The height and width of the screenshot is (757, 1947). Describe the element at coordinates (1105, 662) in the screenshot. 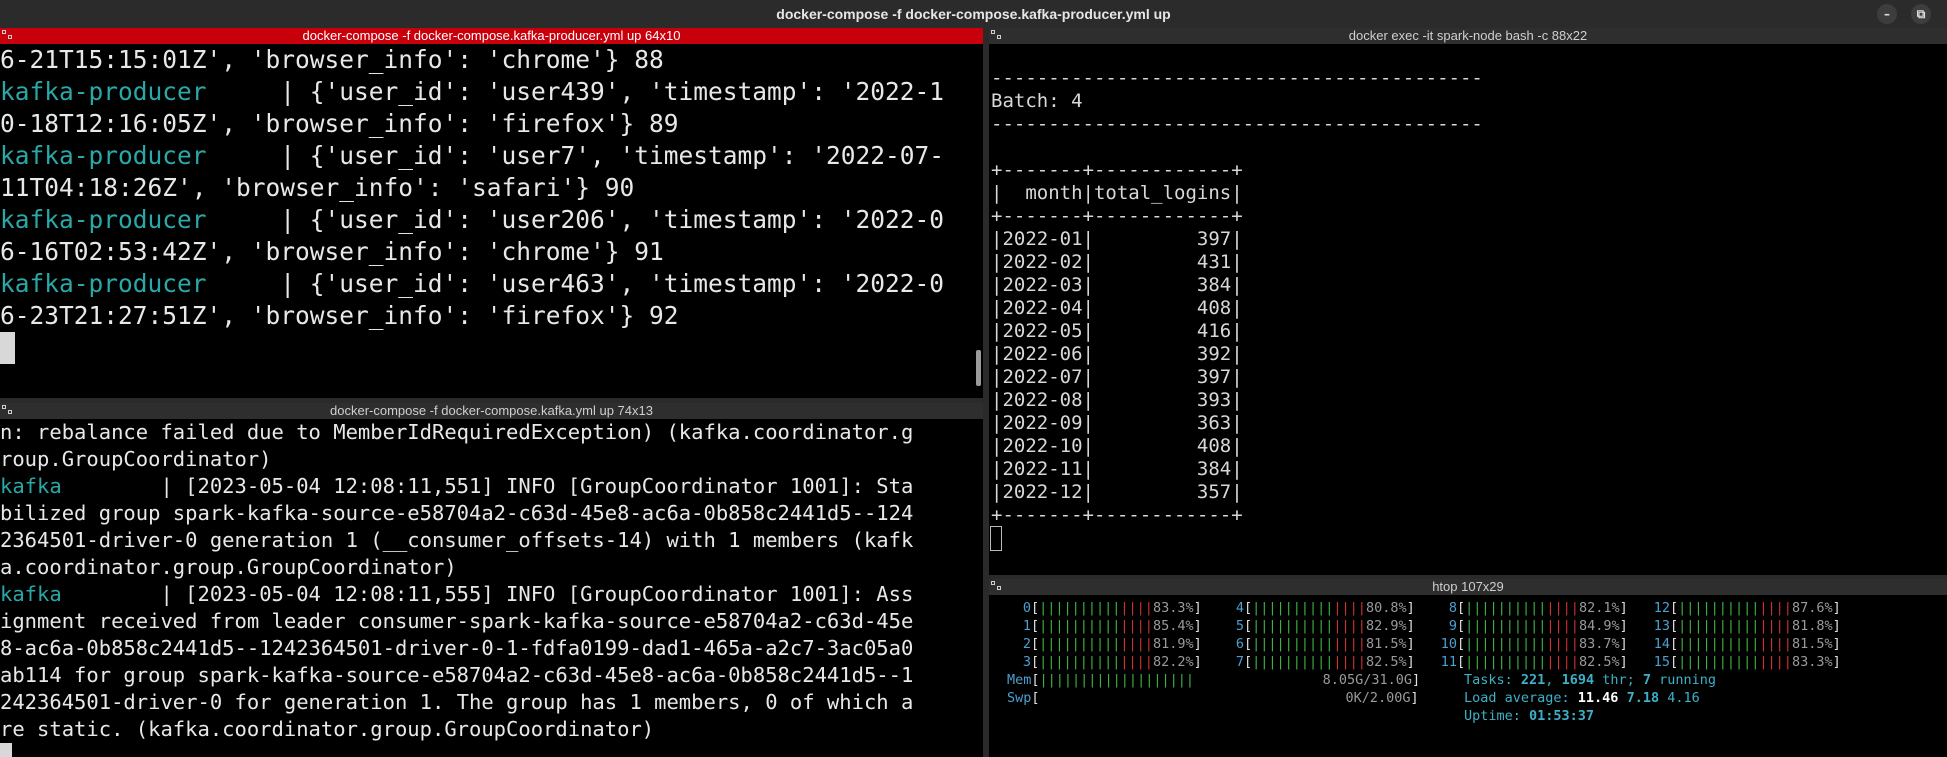

I see `cpu-meter: 3[||||||||||||||82.2%]` at that location.